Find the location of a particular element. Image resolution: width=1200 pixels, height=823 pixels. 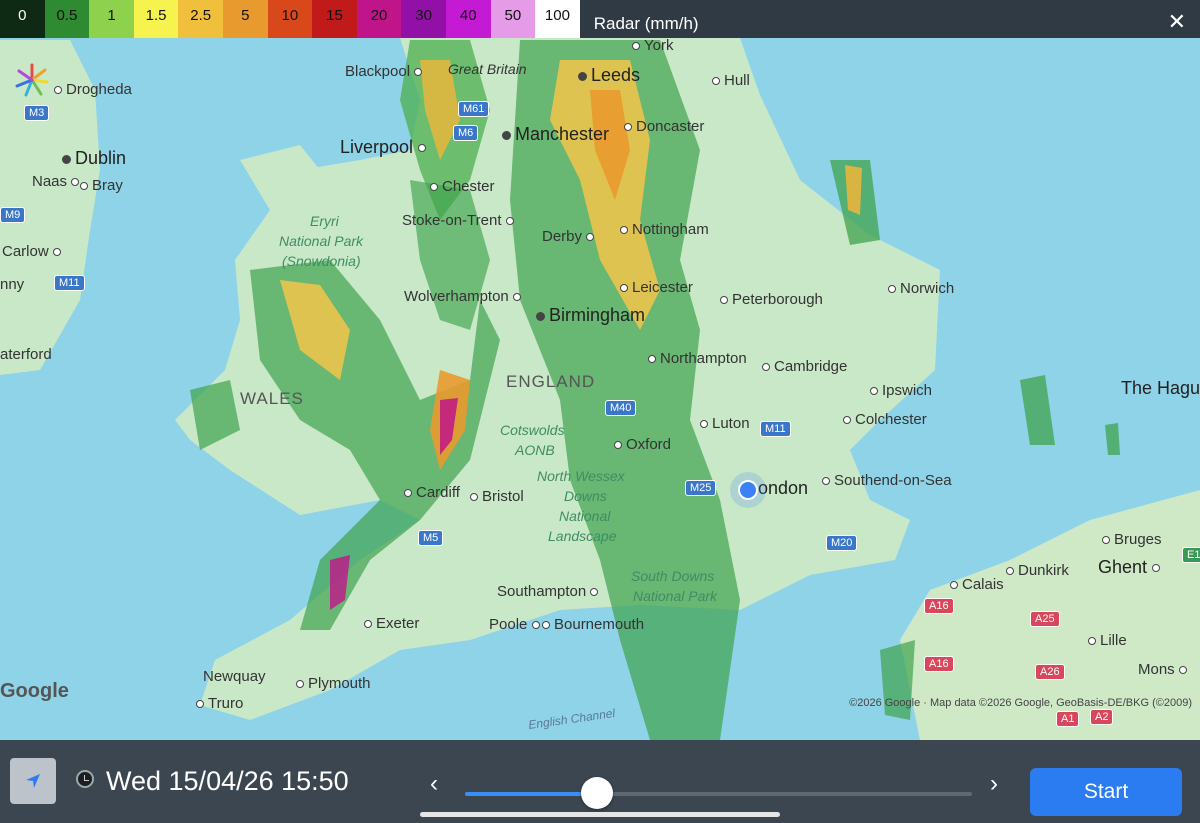

place-label: Blackpool is located at coordinates (385, 71).